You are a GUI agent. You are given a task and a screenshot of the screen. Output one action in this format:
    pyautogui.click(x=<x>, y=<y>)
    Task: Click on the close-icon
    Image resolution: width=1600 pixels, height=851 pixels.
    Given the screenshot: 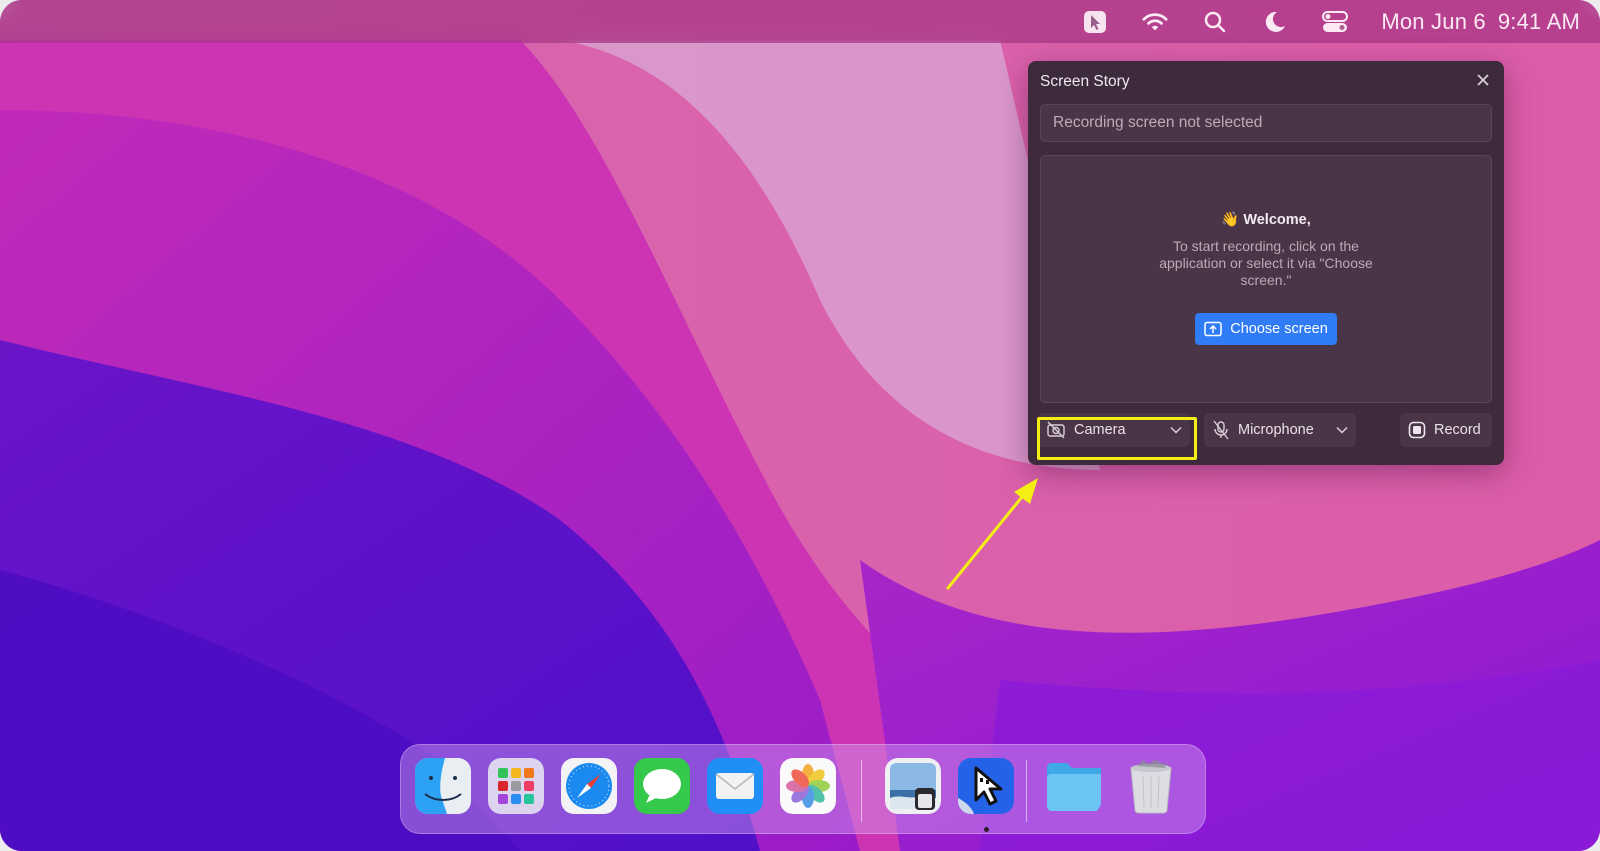 What is the action you would take?
    pyautogui.click(x=1483, y=80)
    